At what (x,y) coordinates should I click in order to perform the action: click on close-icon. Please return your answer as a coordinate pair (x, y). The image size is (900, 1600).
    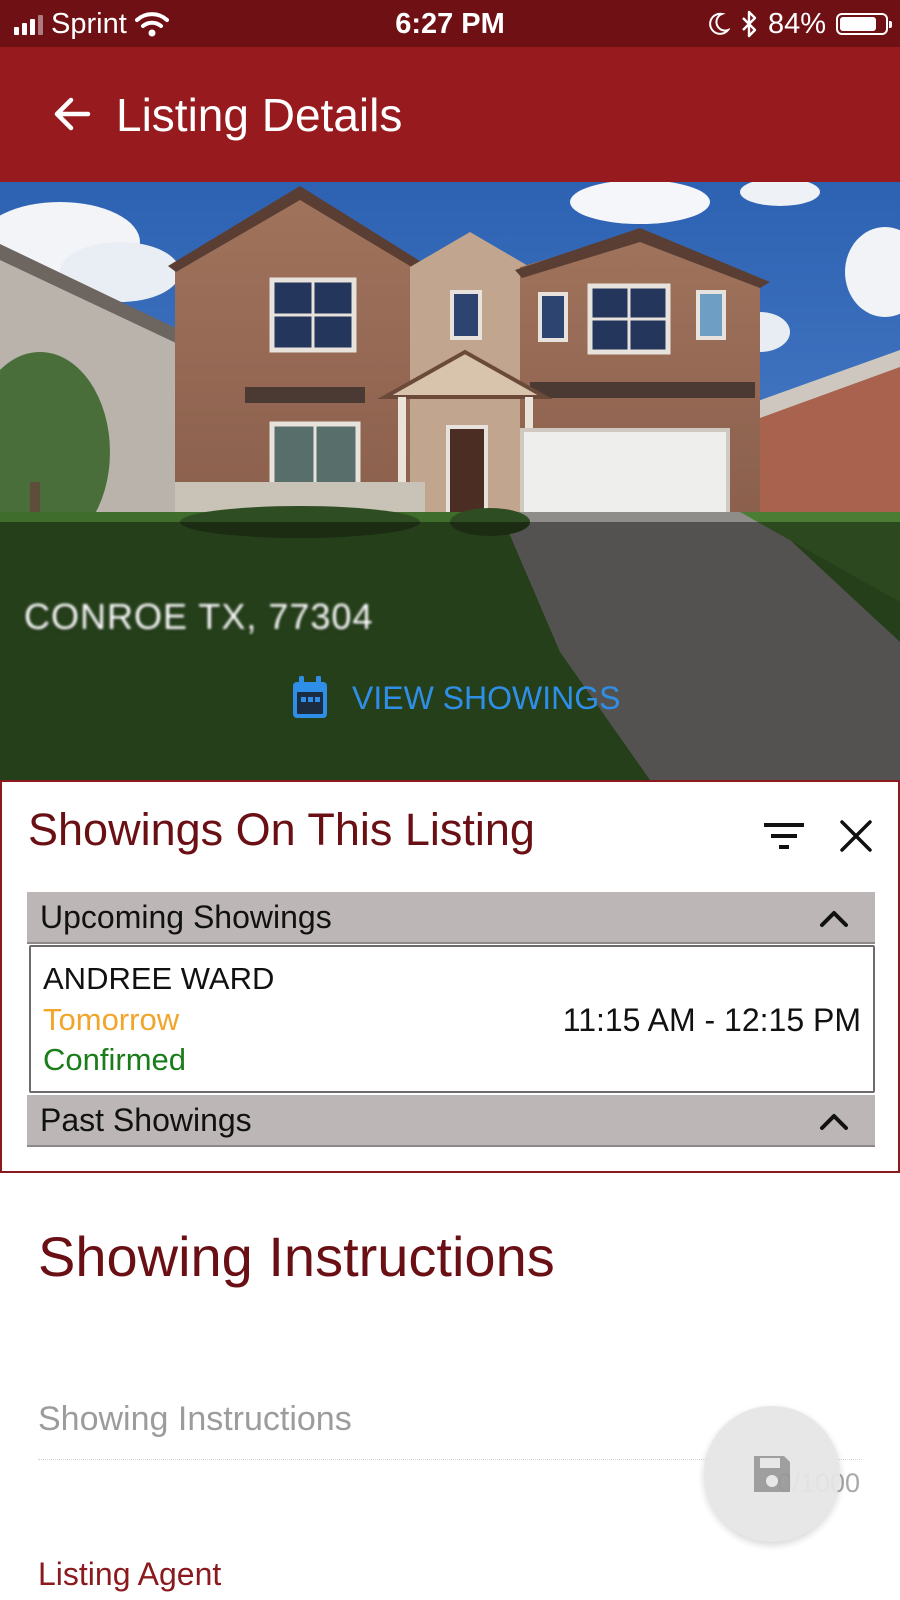
    Looking at the image, I should click on (856, 836).